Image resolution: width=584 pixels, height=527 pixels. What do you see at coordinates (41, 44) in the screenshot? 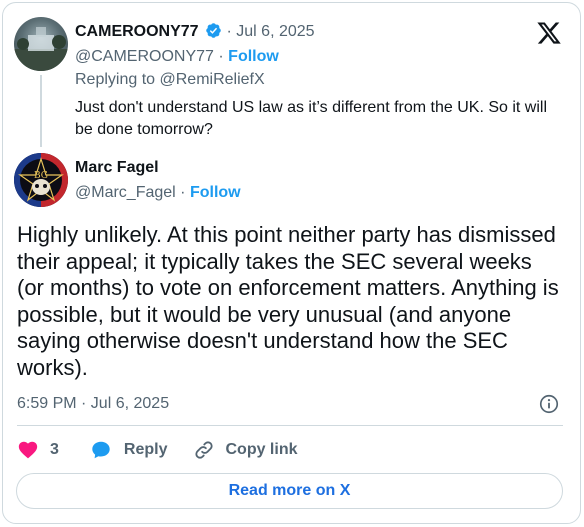
I see `avatar-cameroony77` at bounding box center [41, 44].